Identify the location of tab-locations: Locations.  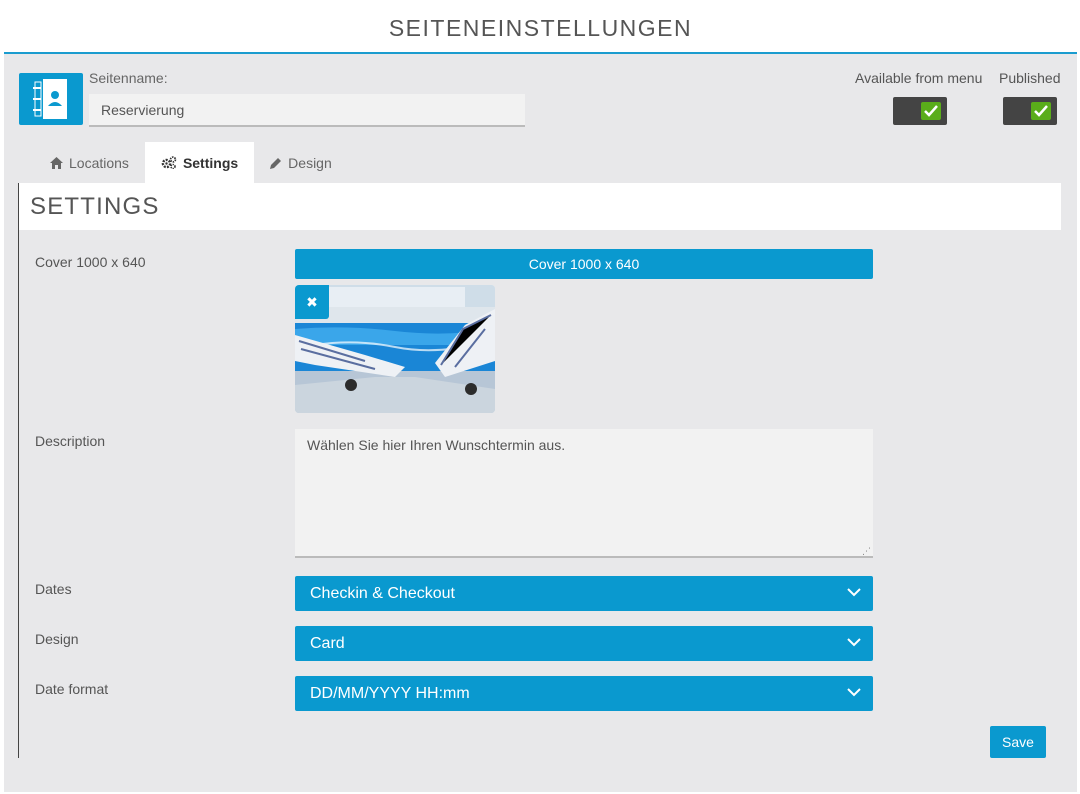
(82, 162).